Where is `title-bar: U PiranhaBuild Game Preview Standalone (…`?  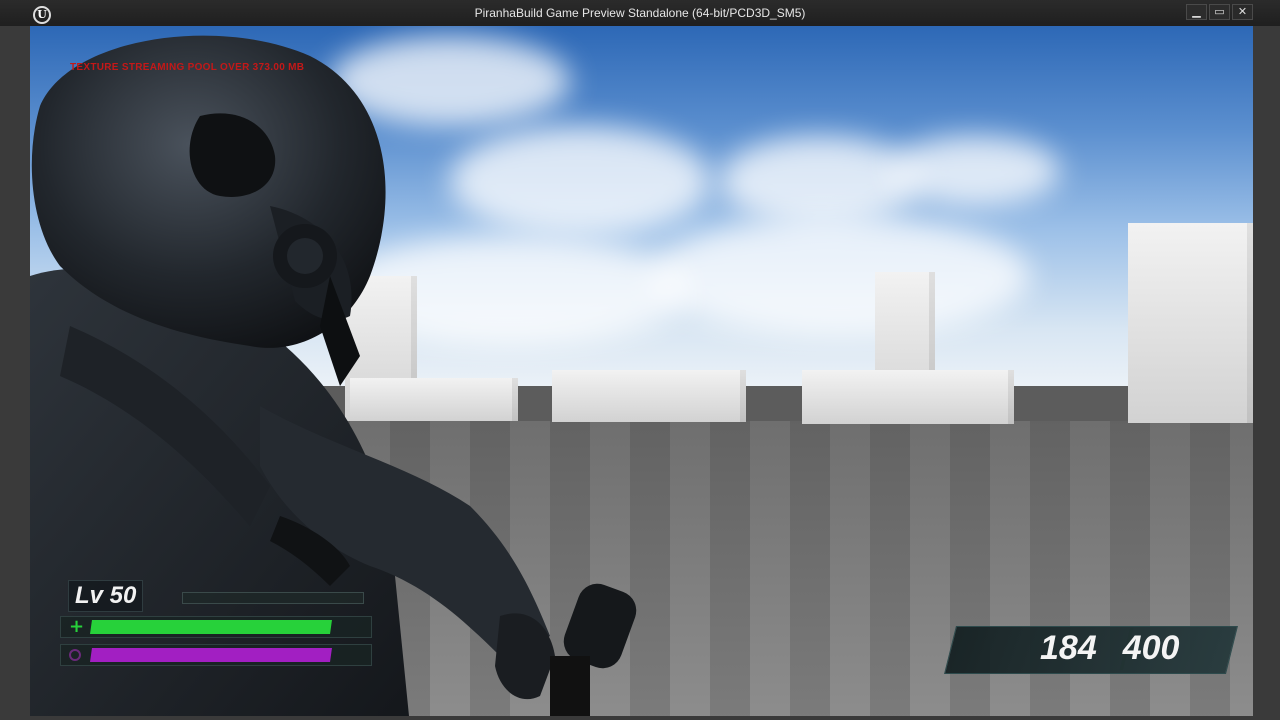
title-bar: U PiranhaBuild Game Preview Standalone (… is located at coordinates (640, 13).